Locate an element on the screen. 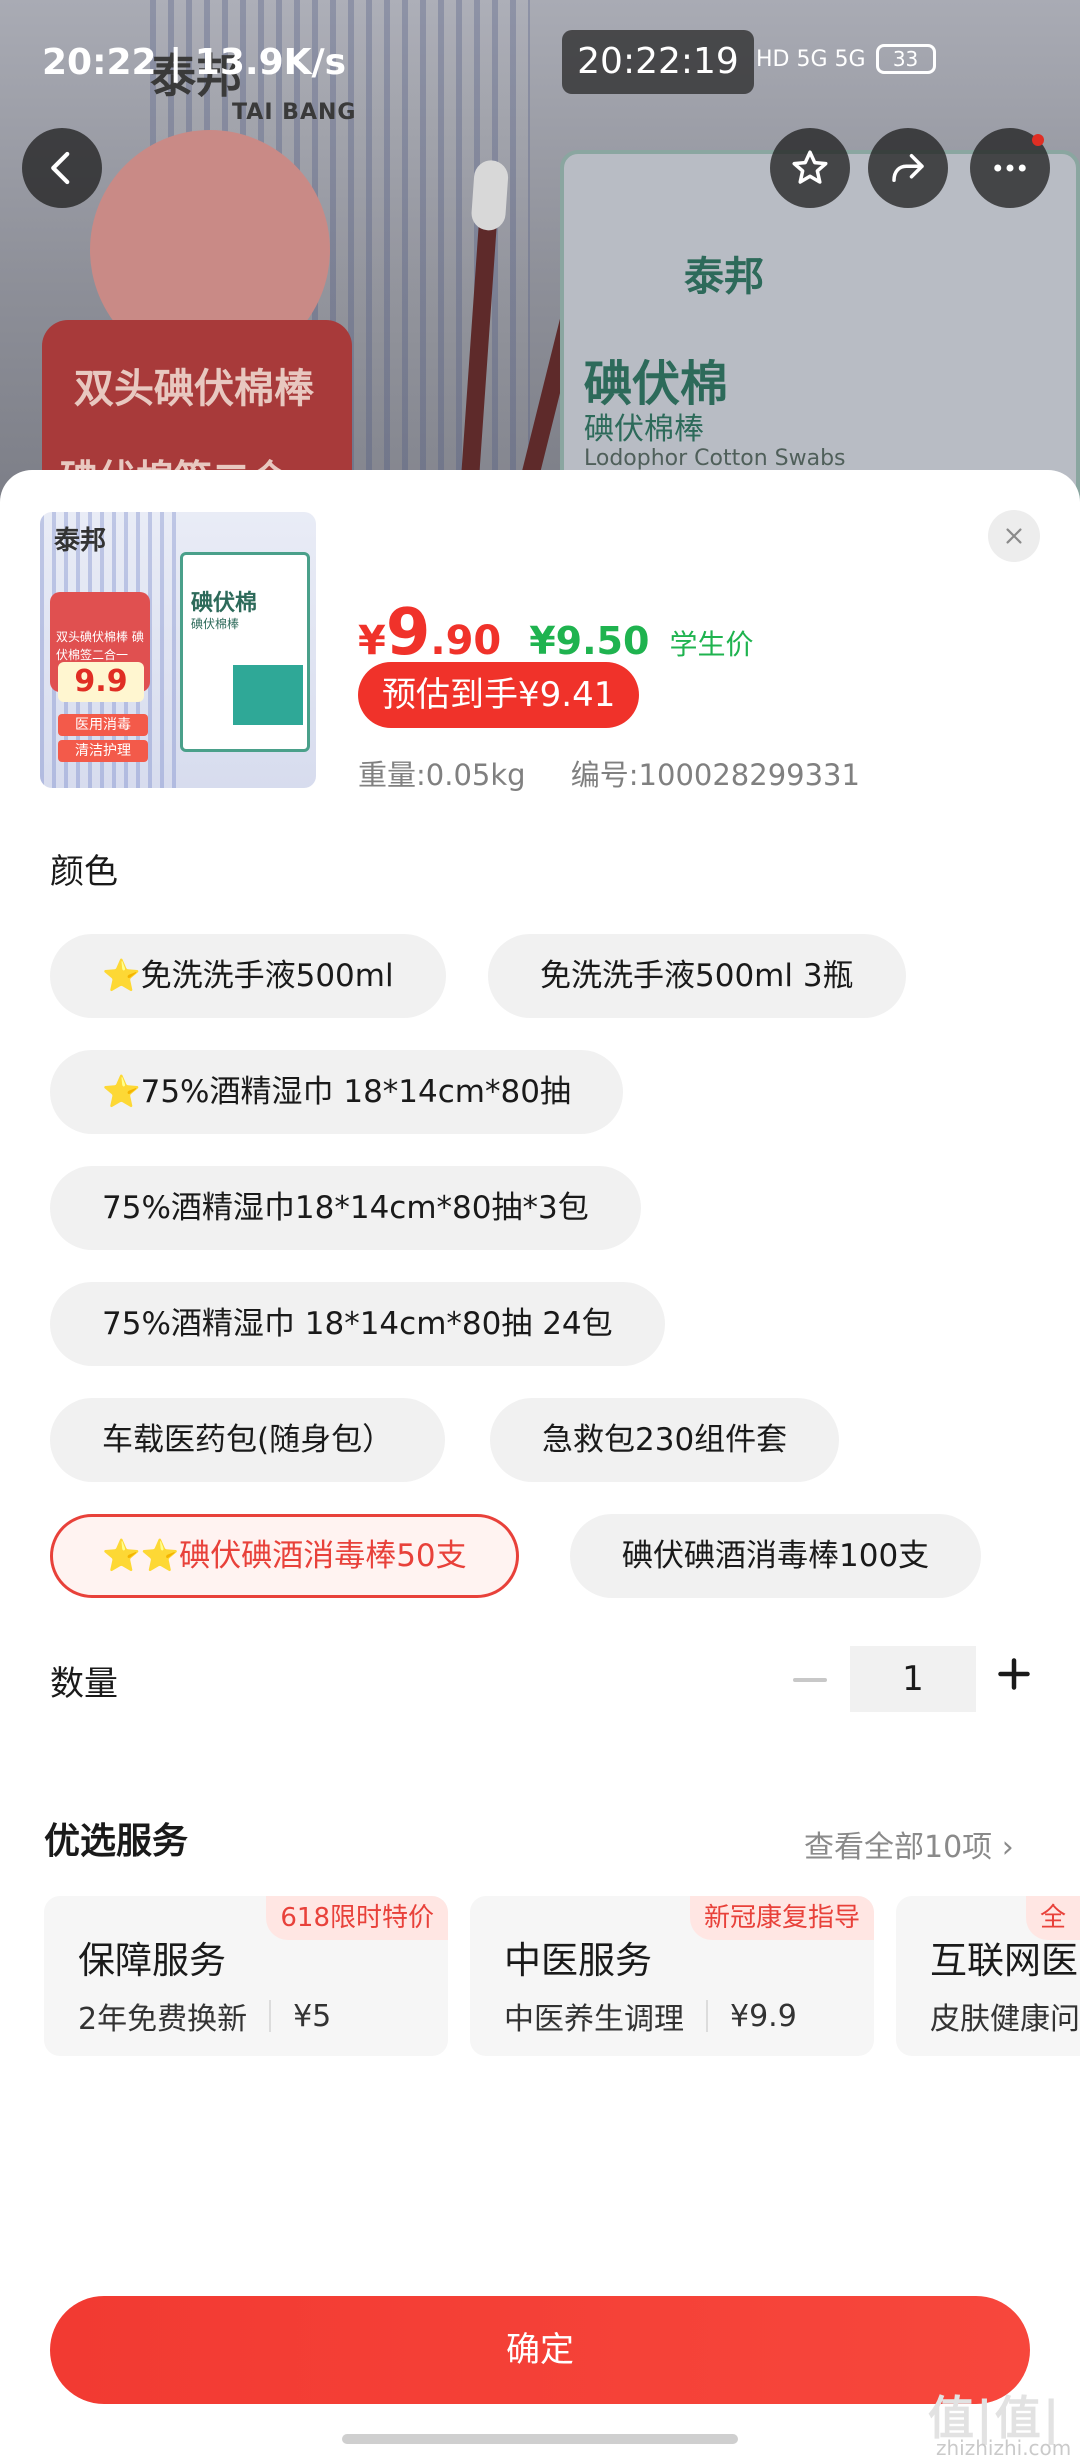 The height and width of the screenshot is (2460, 1080). services-view-all-link: 查看全部10项 › is located at coordinates (909, 1844).